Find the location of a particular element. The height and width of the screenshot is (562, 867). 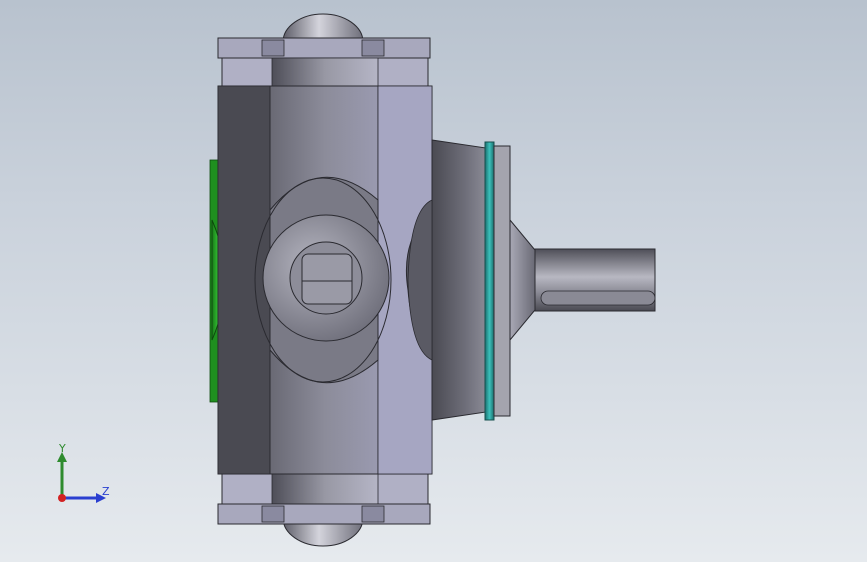

z-axis-label: Z is located at coordinates (106, 491).